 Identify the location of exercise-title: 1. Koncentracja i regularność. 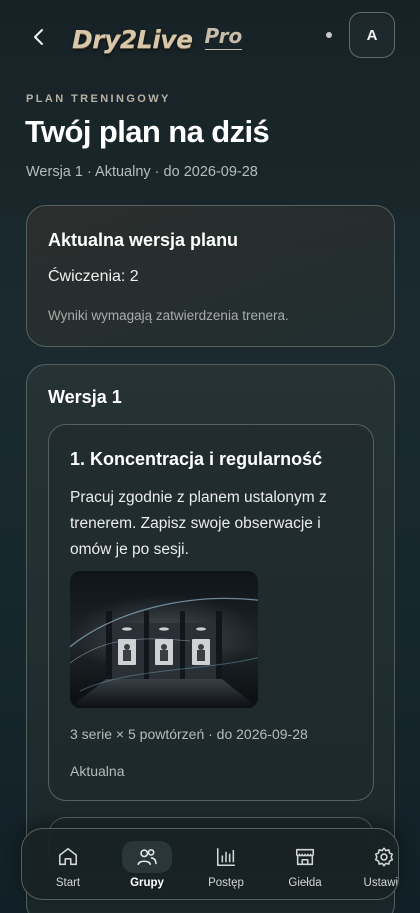
(196, 459).